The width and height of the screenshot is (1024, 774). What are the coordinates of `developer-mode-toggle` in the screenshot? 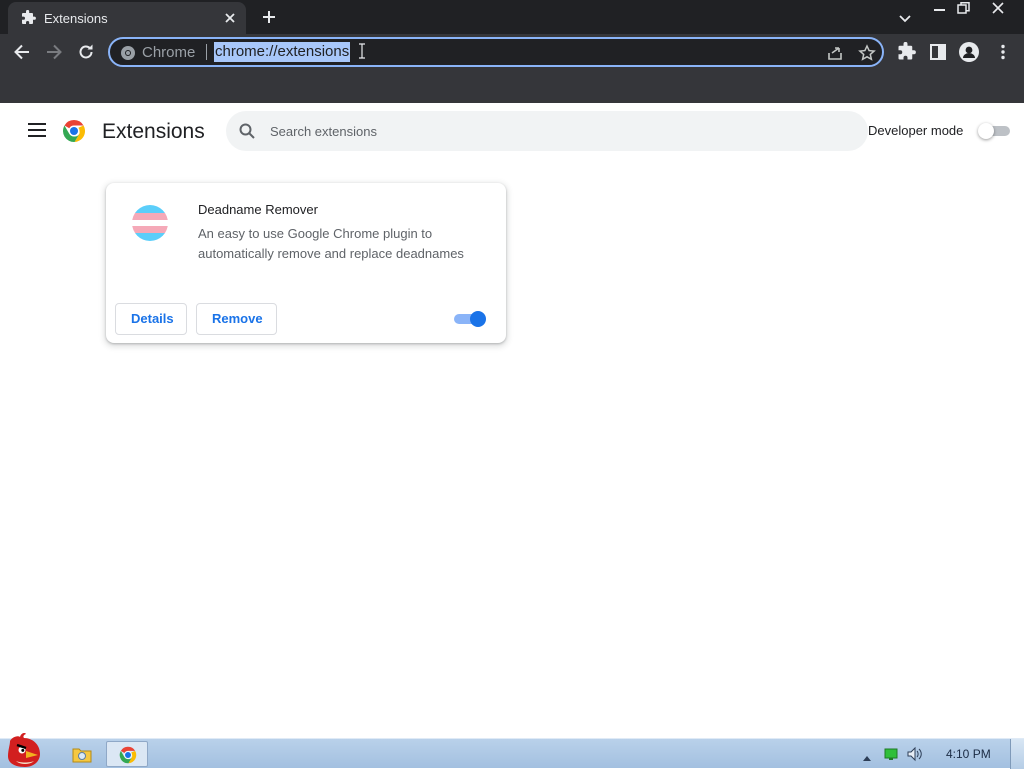 It's located at (994, 131).